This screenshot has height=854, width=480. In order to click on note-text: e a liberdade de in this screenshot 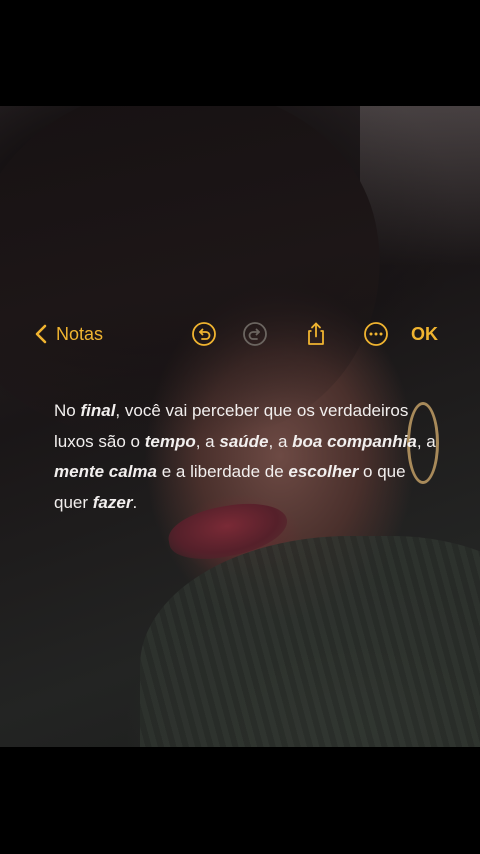, I will do `click(223, 471)`.